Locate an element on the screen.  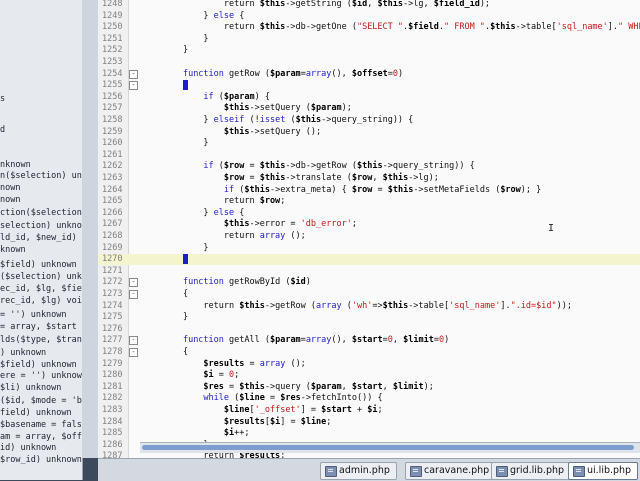
code-token: (); is located at coordinates (295, 363).